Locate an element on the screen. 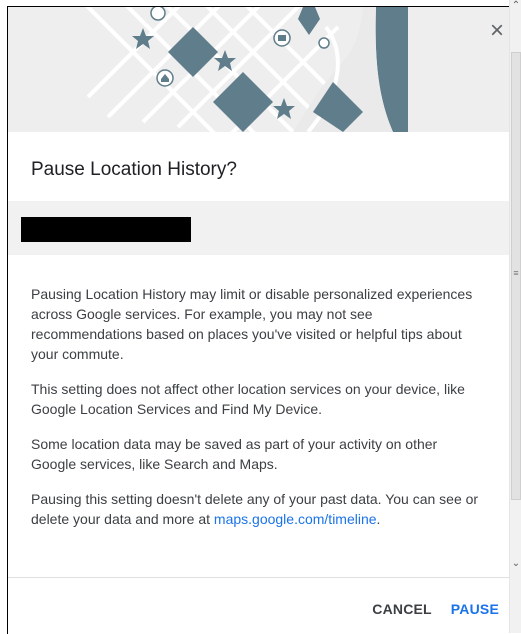 This screenshot has height=634, width=521. pause-button: PAUSE is located at coordinates (475, 609).